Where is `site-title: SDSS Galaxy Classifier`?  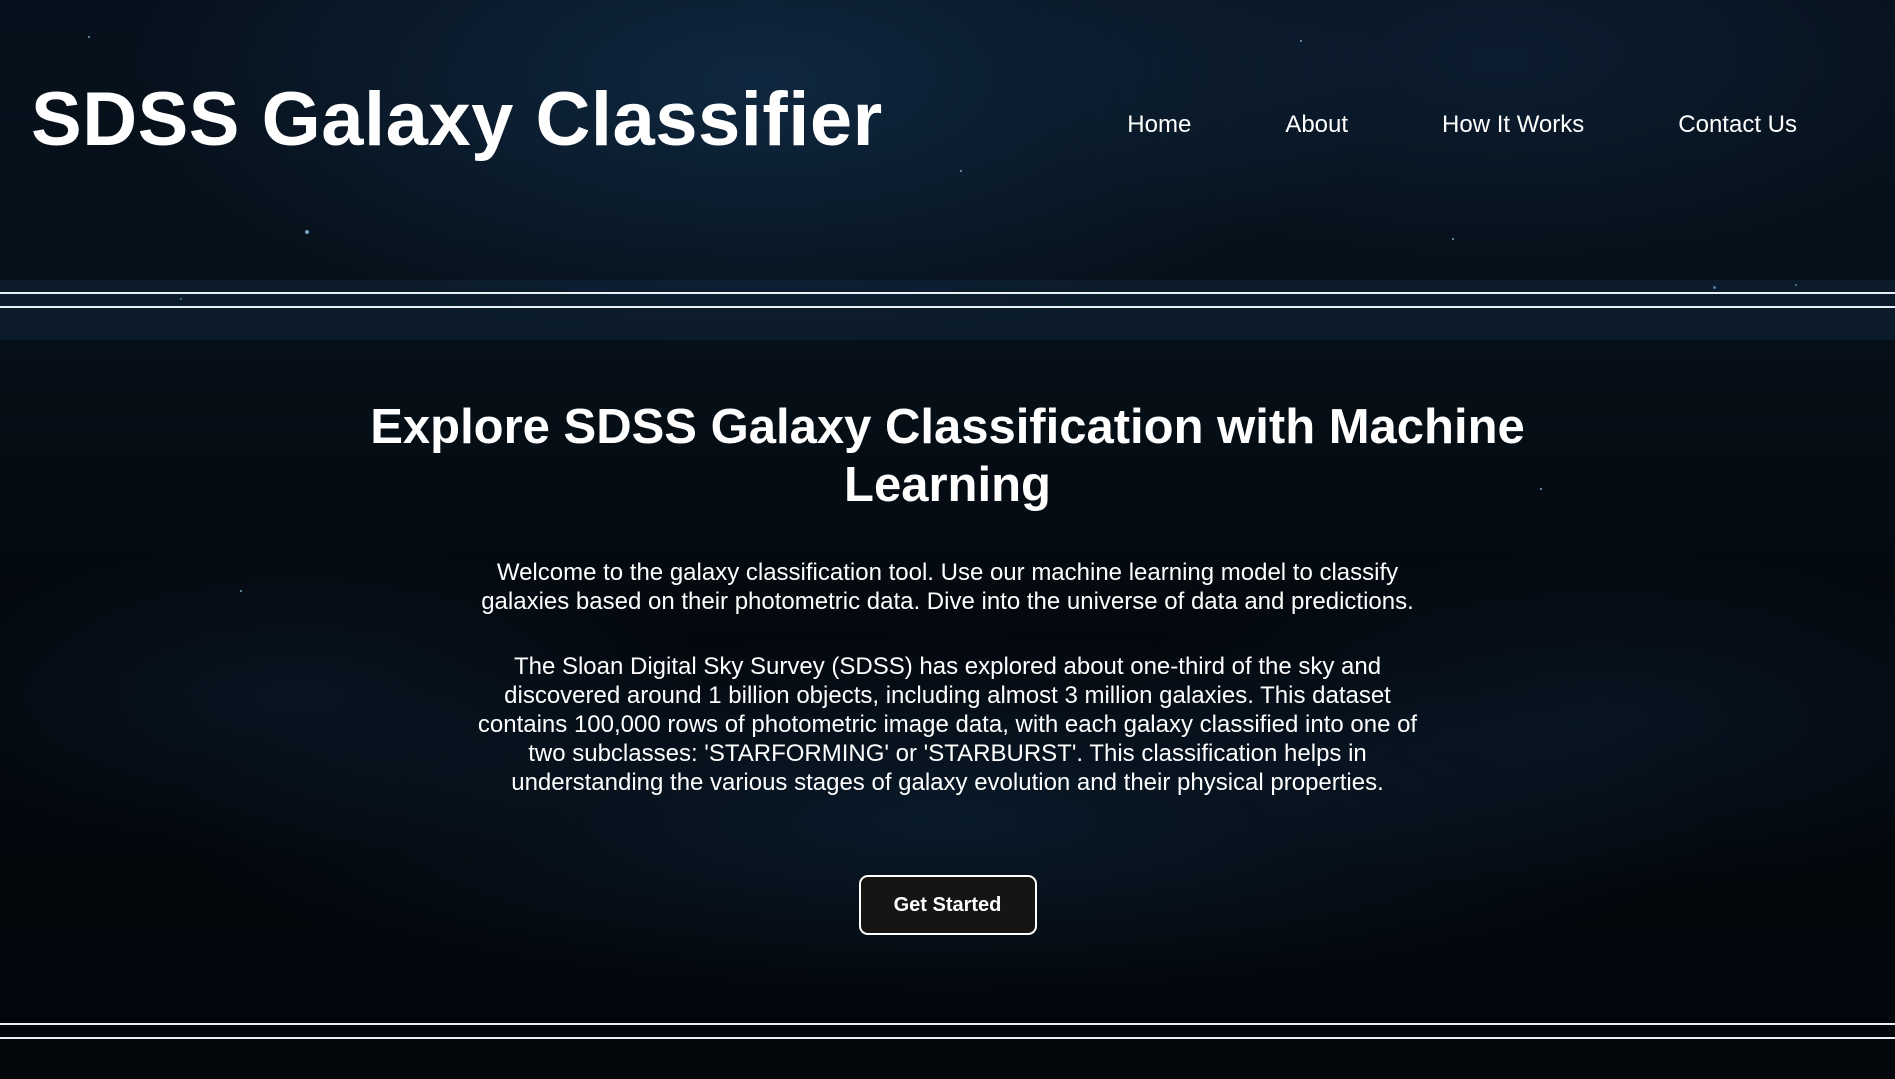 site-title: SDSS Galaxy Classifier is located at coordinates (457, 119).